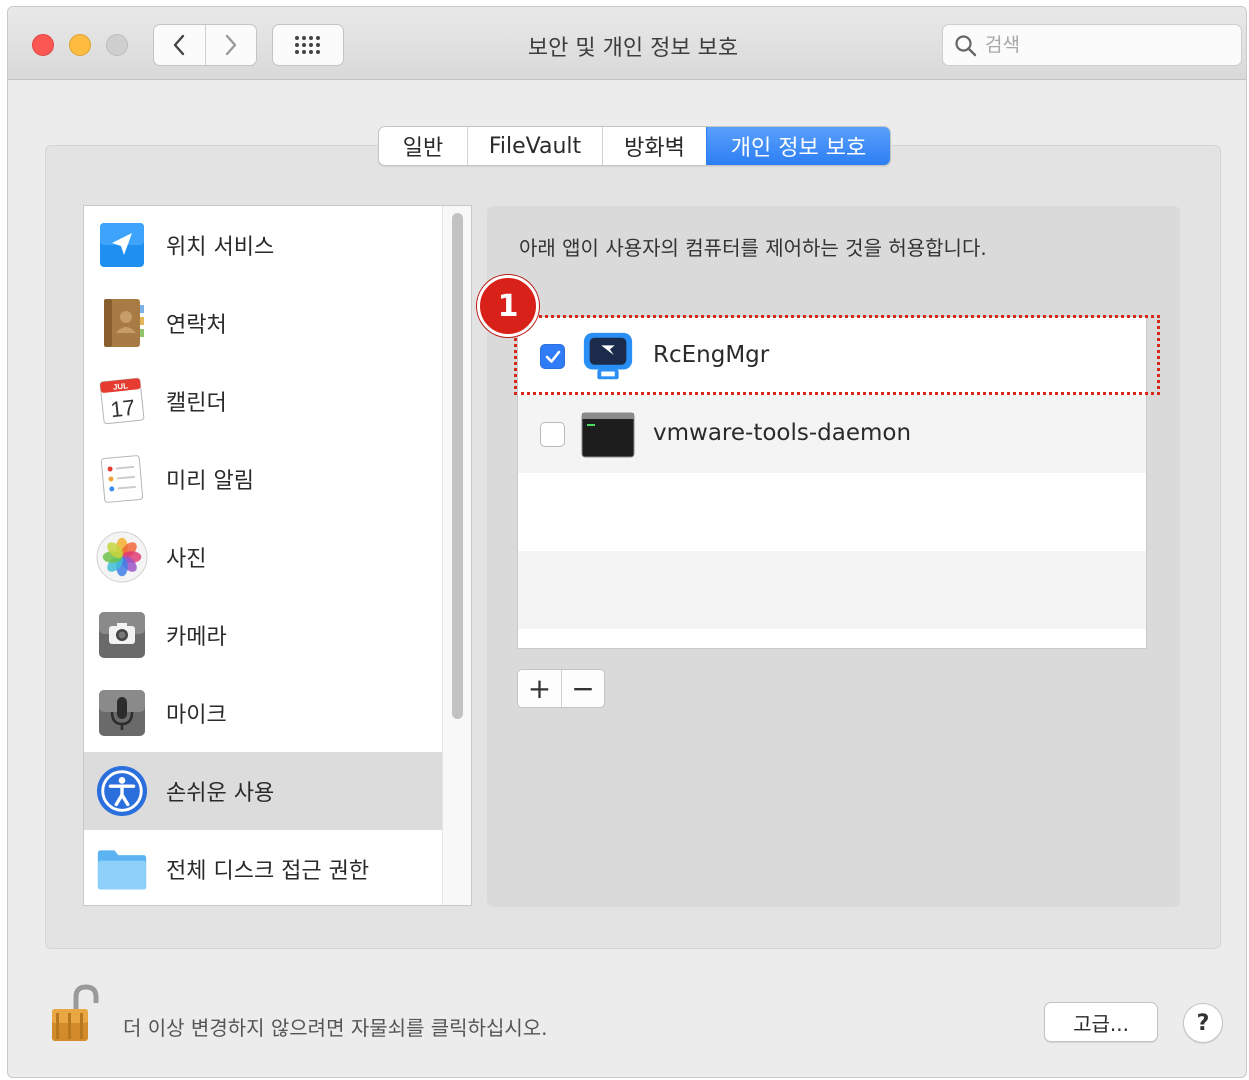 This screenshot has width=1249, height=1080. I want to click on terminal-app-icon, so click(608, 435).